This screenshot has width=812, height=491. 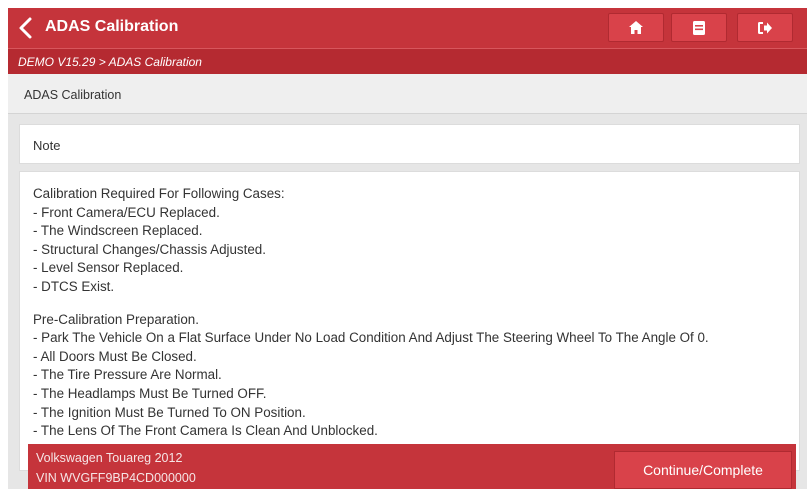 What do you see at coordinates (126, 212) in the screenshot?
I see `instruction-line: - Front Camera/ECU Replaced.` at bounding box center [126, 212].